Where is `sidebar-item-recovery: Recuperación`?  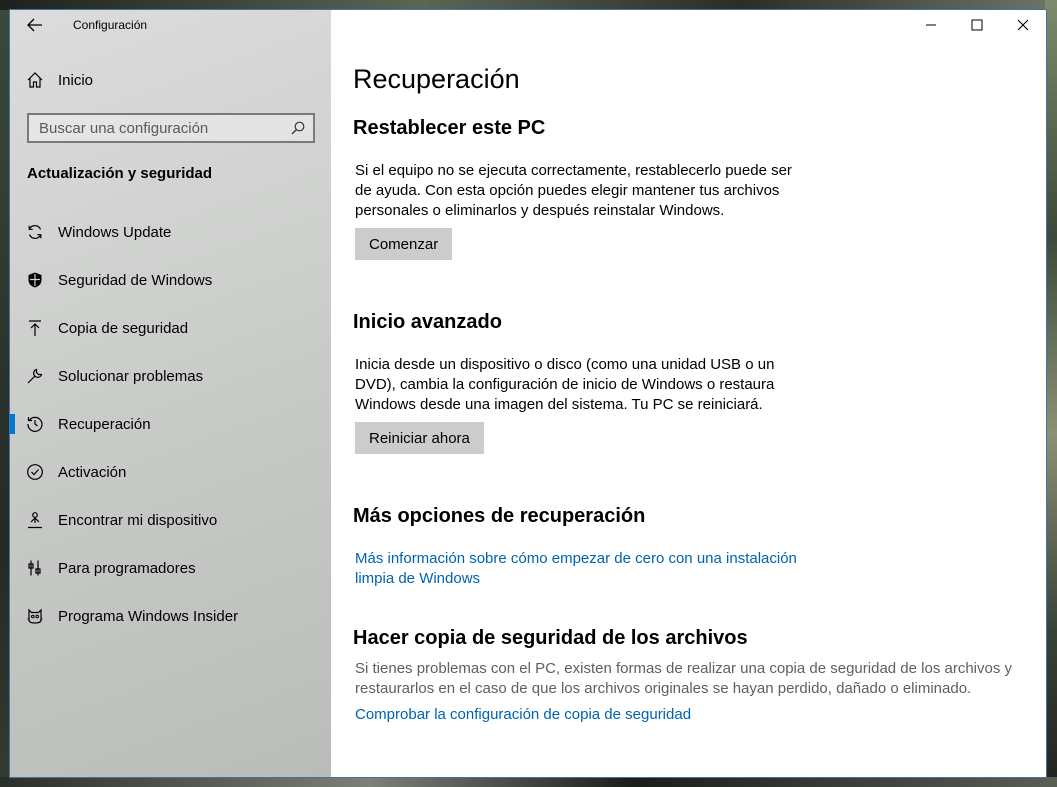
sidebar-item-recovery: Recuperación is located at coordinates (170, 424).